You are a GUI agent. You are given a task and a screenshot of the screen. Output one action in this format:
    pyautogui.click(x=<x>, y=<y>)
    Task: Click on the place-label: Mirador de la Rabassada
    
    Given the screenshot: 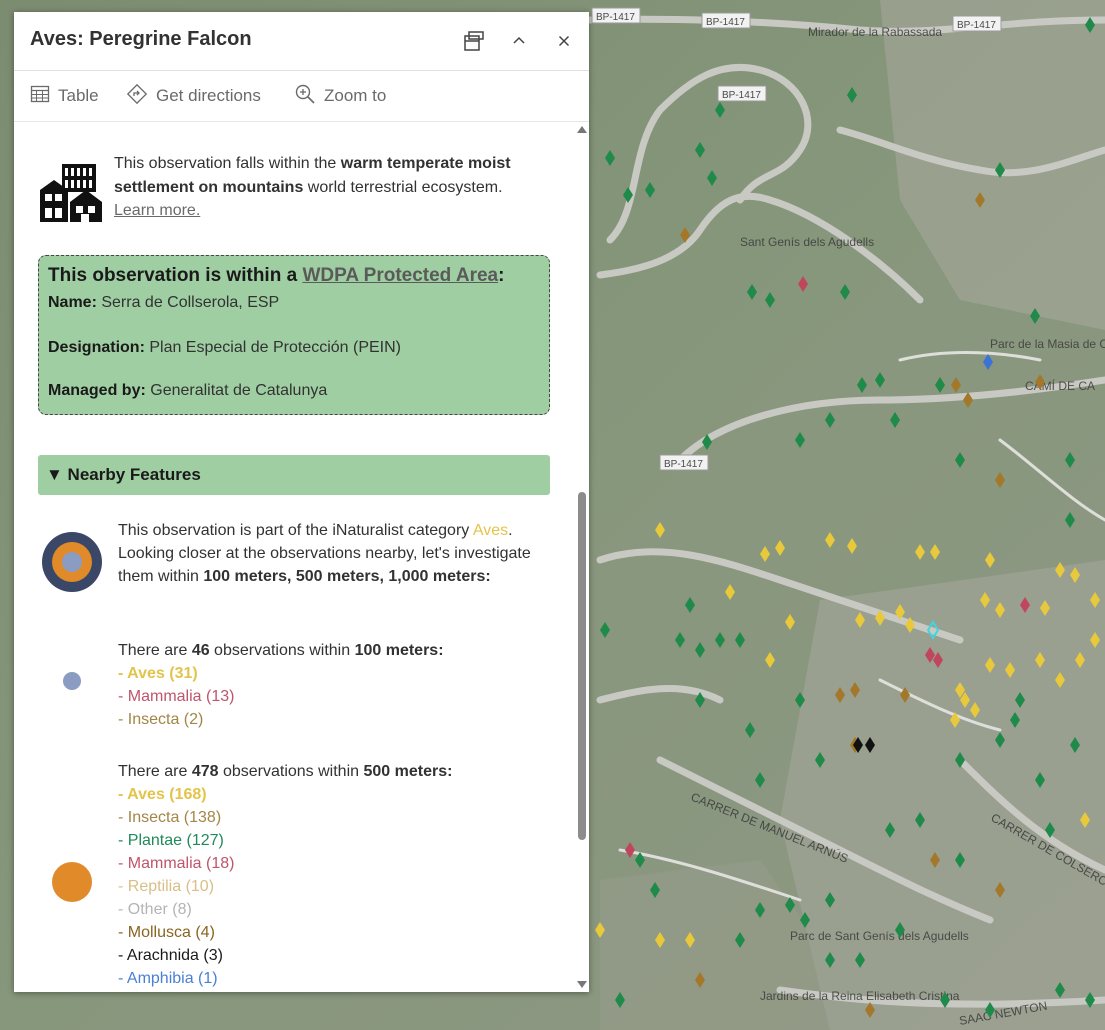 What is the action you would take?
    pyautogui.click(x=875, y=32)
    